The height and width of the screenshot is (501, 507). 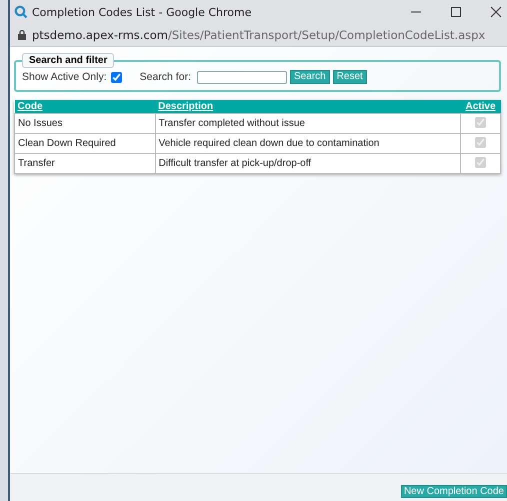 What do you see at coordinates (165, 77) in the screenshot?
I see `search-label: Search for:` at bounding box center [165, 77].